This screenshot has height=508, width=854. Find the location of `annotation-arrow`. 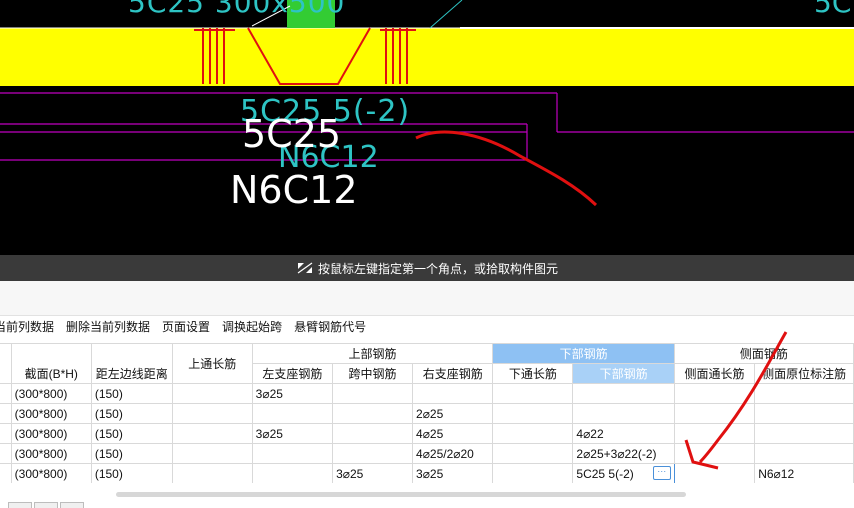

annotation-arrow is located at coordinates (736, 400).